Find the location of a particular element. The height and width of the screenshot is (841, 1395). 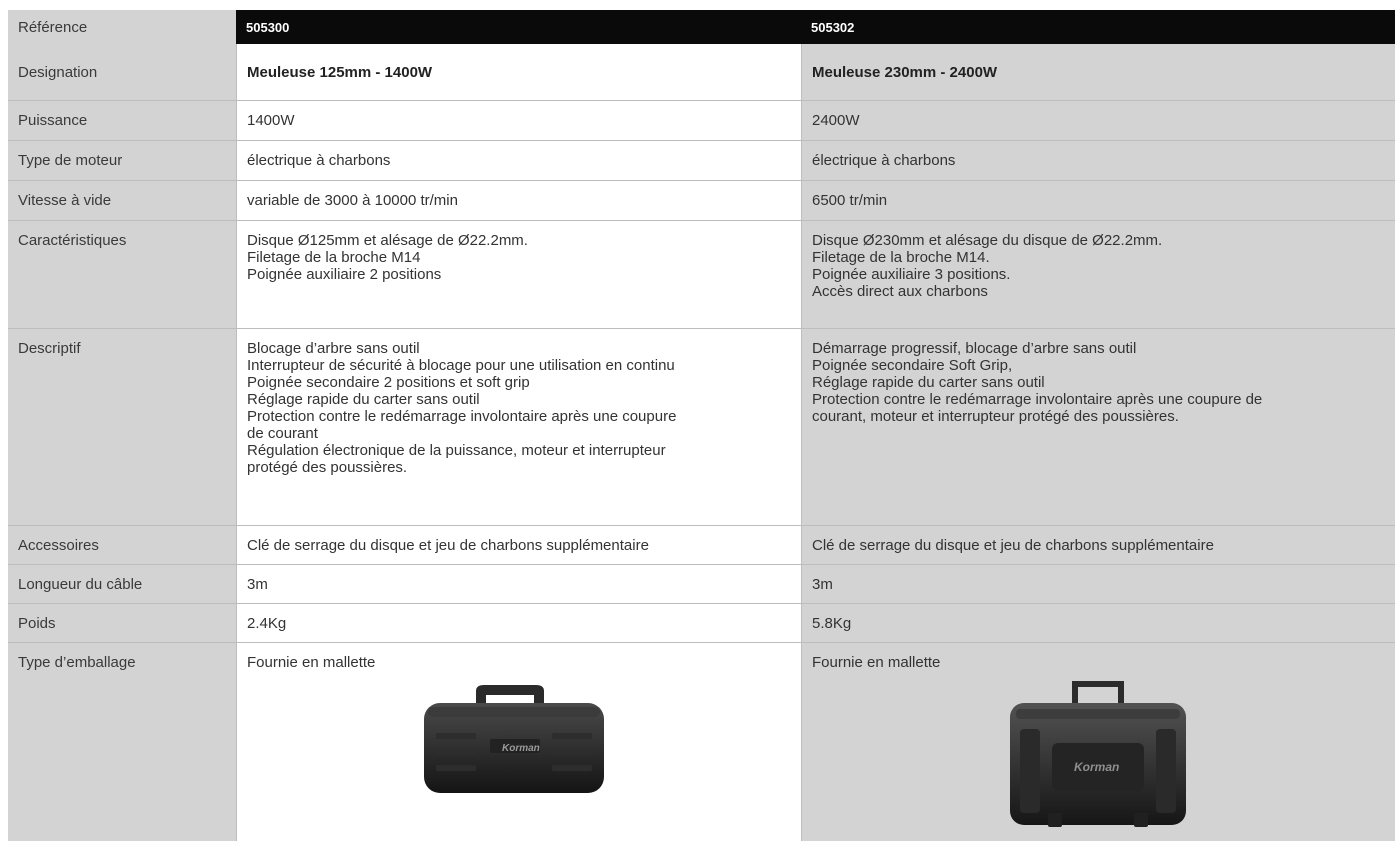

product-1-poids: 2.4Kg is located at coordinates (518, 623).